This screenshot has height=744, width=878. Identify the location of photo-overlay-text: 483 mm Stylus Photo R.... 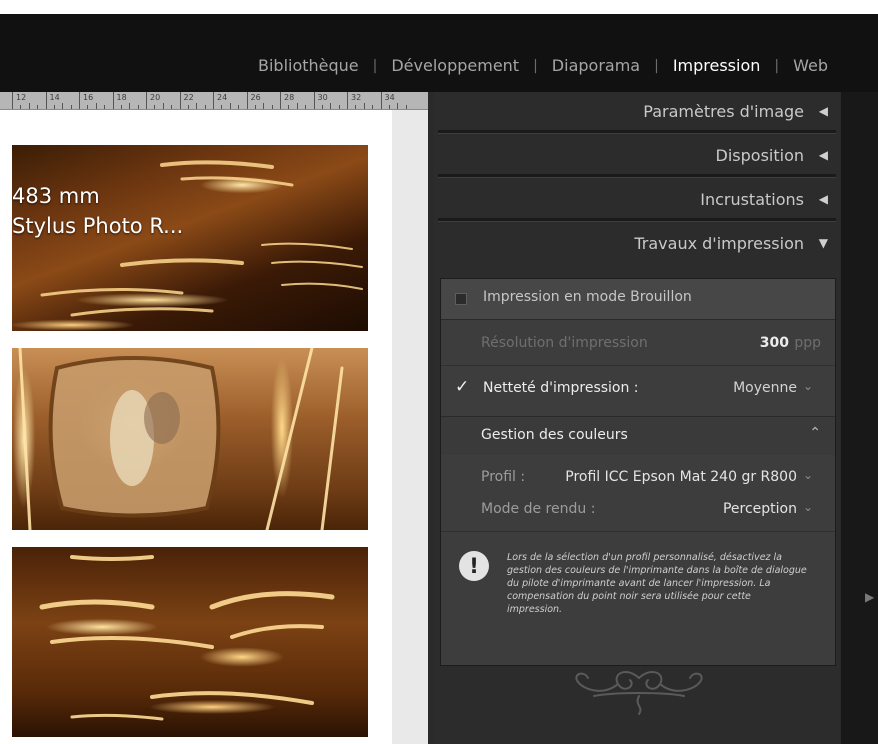
(97, 211).